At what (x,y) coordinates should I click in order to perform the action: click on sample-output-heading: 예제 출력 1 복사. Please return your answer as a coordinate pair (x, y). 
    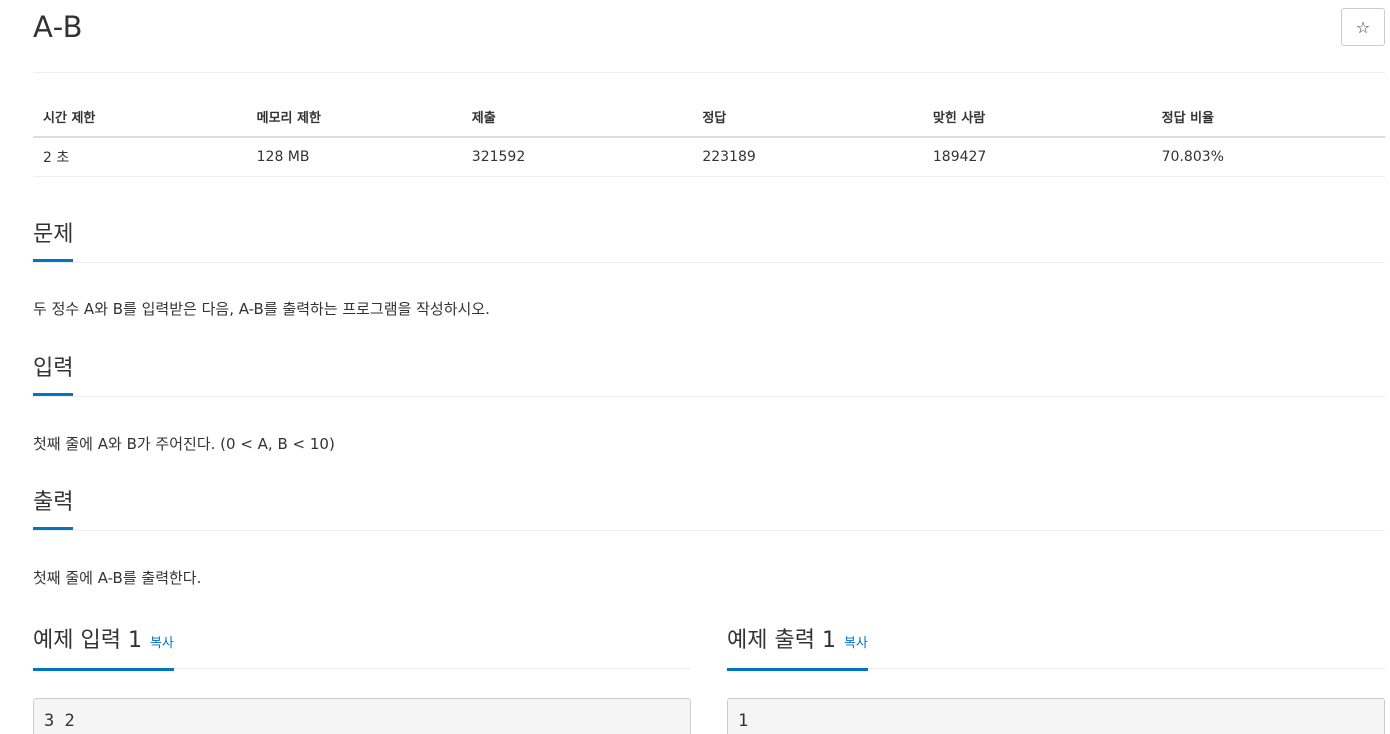
    Looking at the image, I should click on (797, 648).